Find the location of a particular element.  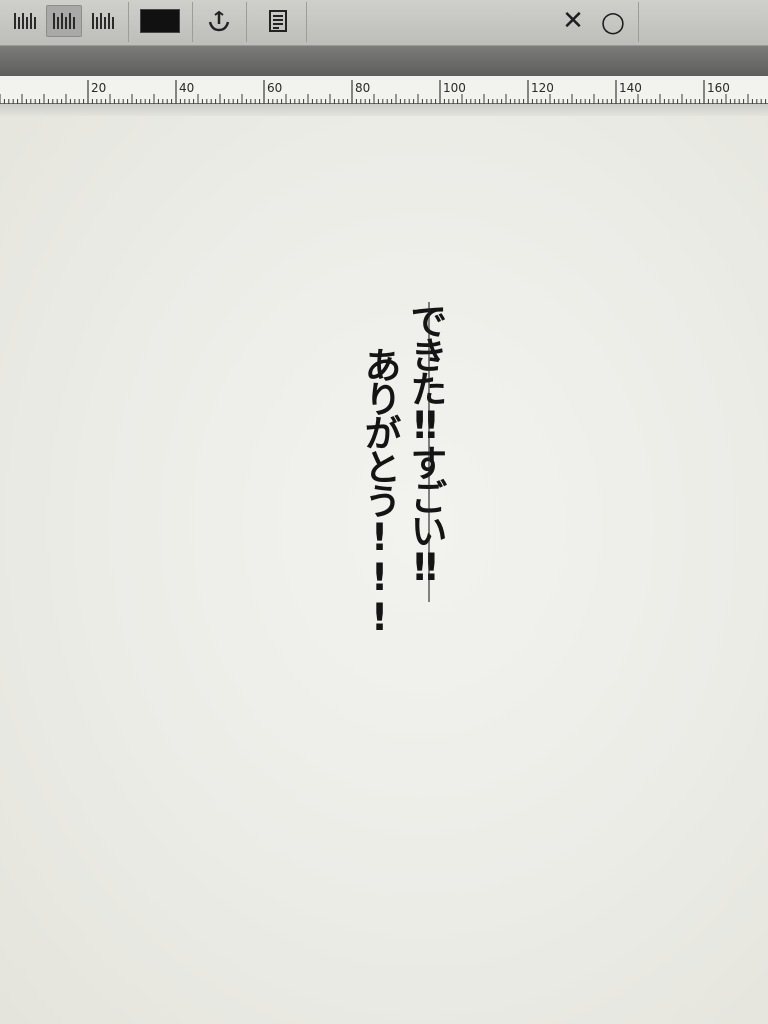

cancel-button: ✕ is located at coordinates (573, 21).